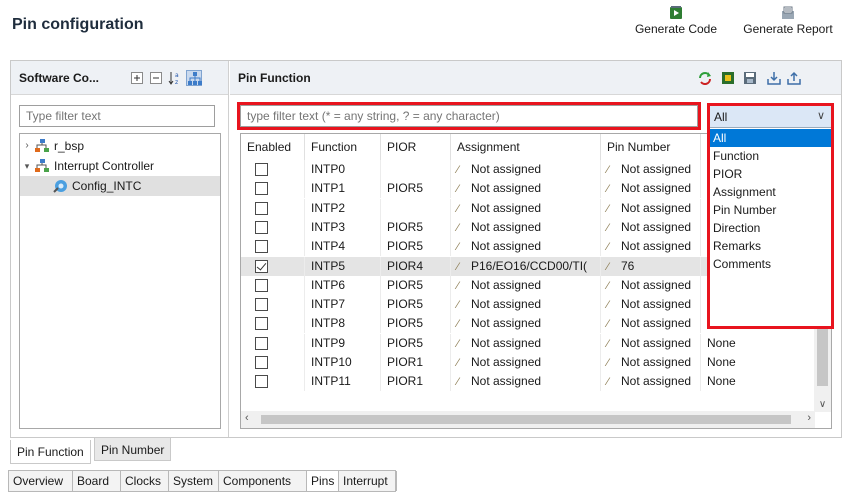  Describe the element at coordinates (728, 78) in the screenshot. I see `chip-view-icon` at that location.